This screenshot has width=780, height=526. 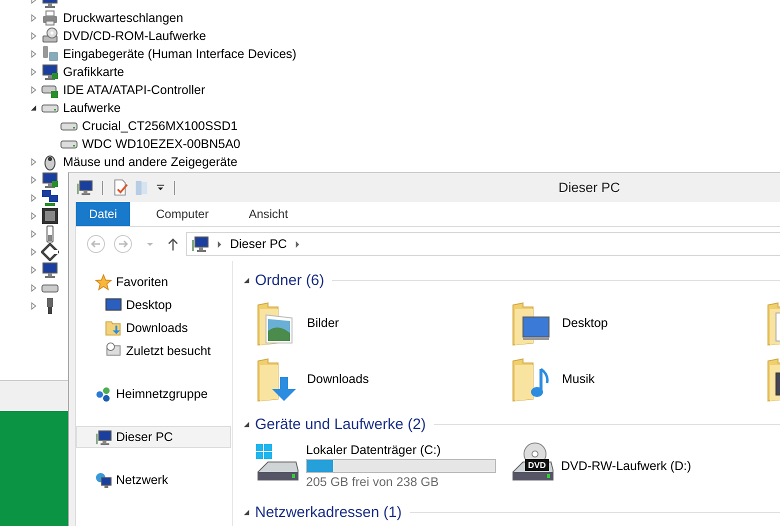 What do you see at coordinates (483, 244) in the screenshot?
I see `address-bar: Dieser PC` at bounding box center [483, 244].